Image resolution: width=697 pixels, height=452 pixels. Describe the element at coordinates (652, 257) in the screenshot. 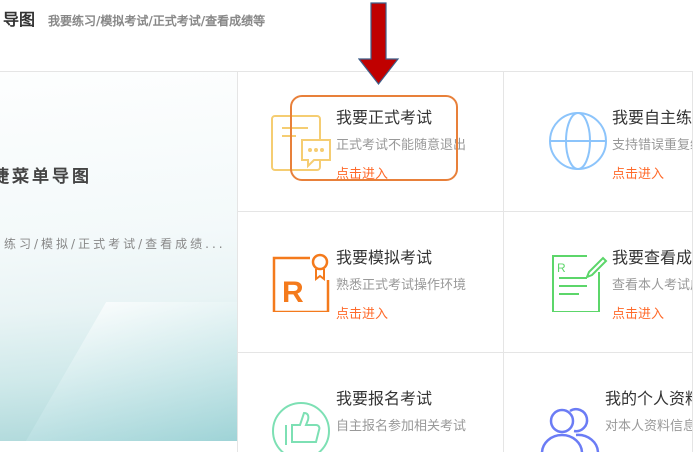

I see `card-title: 我要查看成绩` at that location.